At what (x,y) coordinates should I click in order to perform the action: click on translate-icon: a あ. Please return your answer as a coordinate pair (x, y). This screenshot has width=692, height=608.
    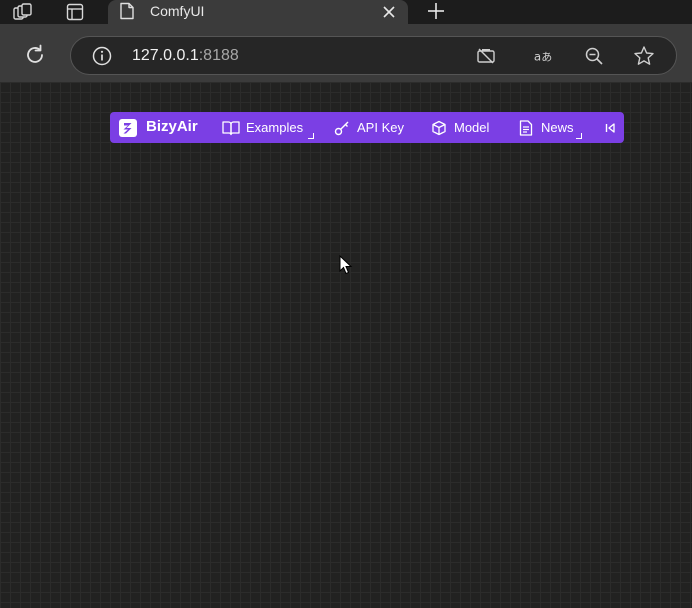
    Looking at the image, I should click on (544, 56).